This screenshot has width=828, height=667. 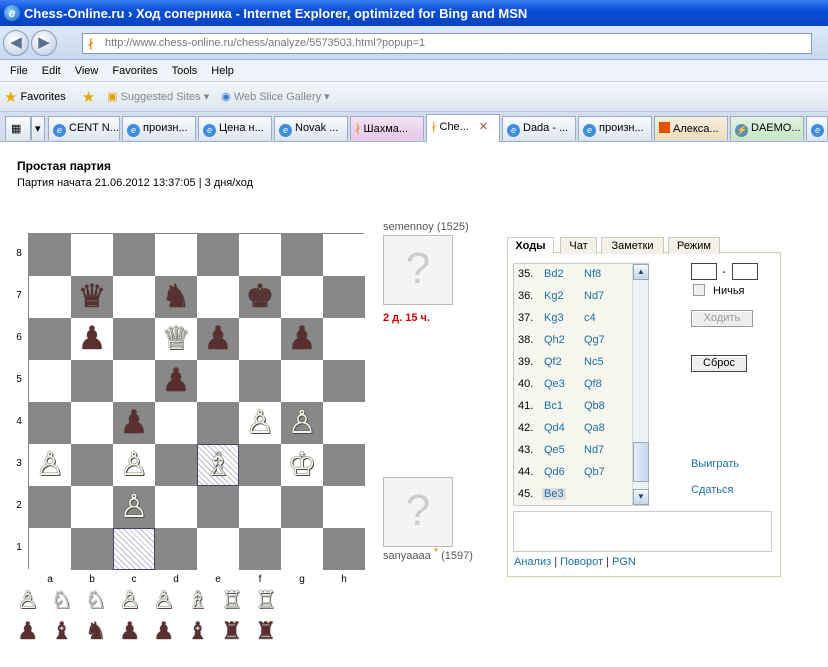 I want to click on white-move: Qd6, so click(x=554, y=472).